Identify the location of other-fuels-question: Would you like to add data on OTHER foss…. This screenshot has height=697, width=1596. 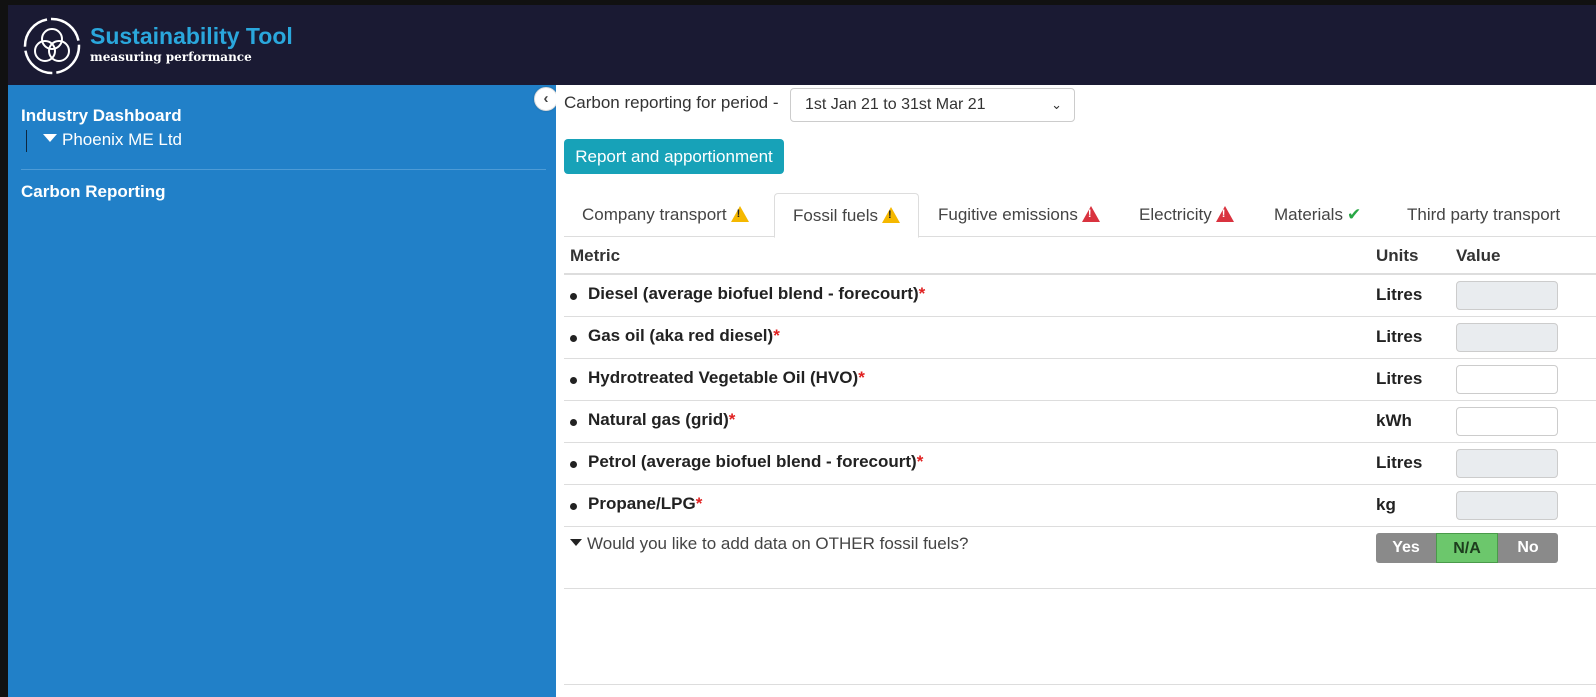
(778, 543).